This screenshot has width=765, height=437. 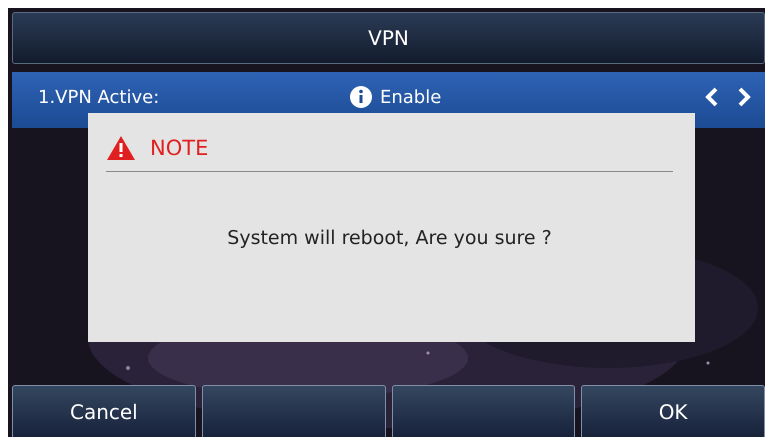 I want to click on softkey: OK, so click(x=673, y=411).